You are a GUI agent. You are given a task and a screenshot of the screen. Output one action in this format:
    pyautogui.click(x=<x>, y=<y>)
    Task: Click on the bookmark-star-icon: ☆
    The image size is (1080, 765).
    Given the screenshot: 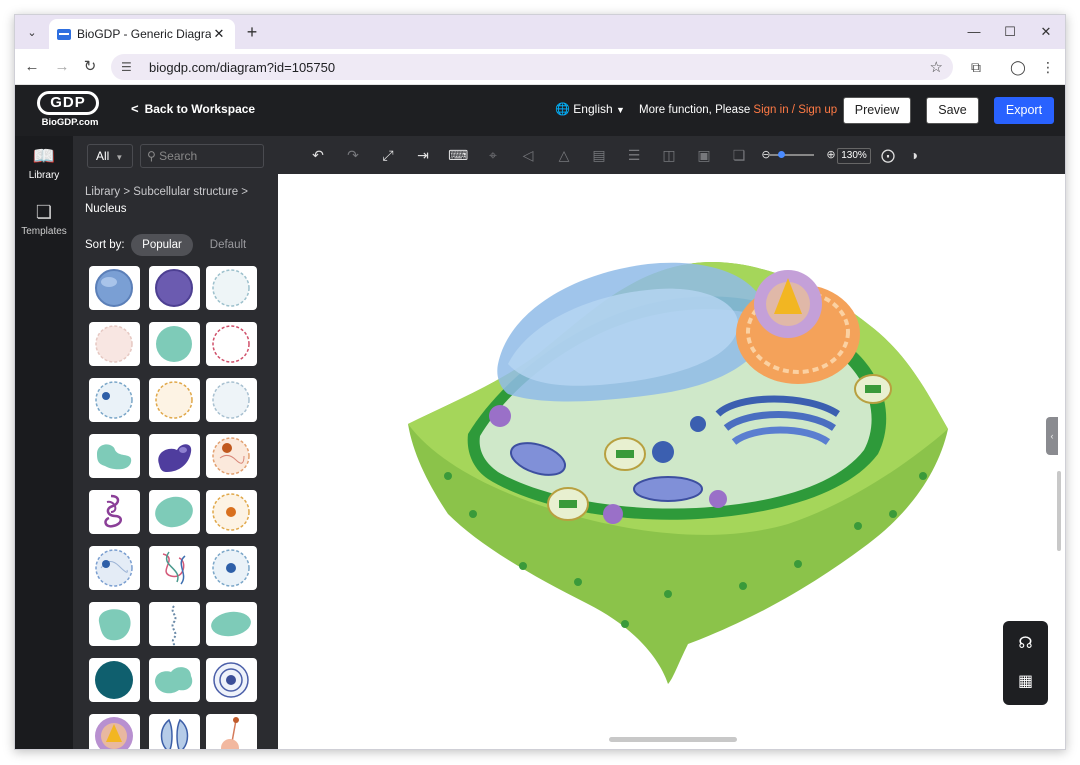 What is the action you would take?
    pyautogui.click(x=936, y=67)
    